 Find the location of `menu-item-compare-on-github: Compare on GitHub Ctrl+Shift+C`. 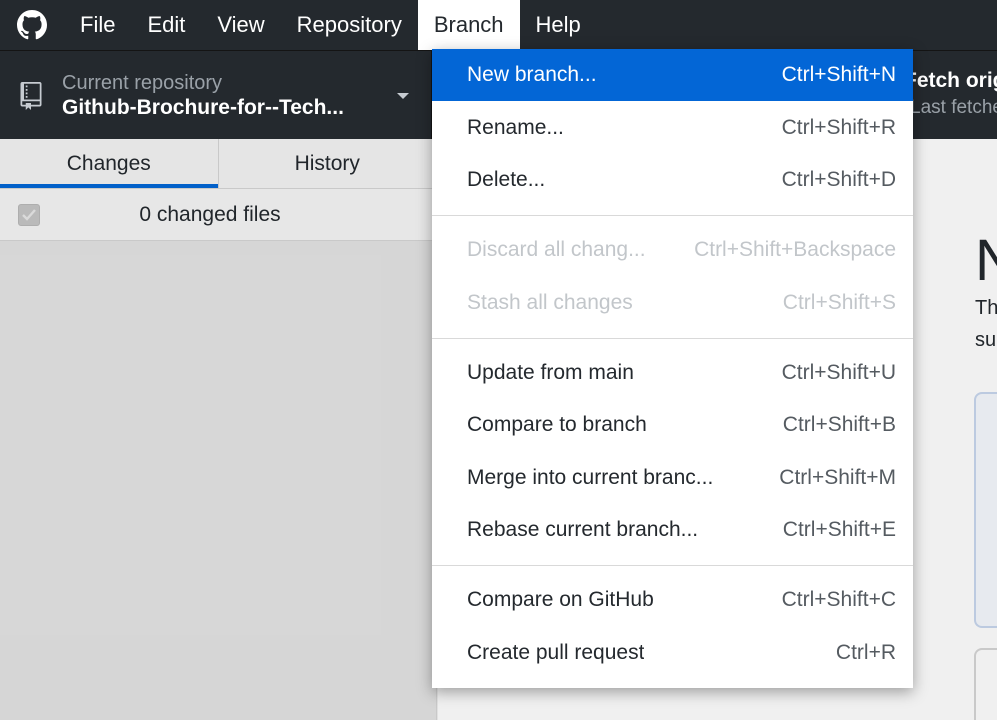

menu-item-compare-on-github: Compare on GitHub Ctrl+Shift+C is located at coordinates (672, 600).